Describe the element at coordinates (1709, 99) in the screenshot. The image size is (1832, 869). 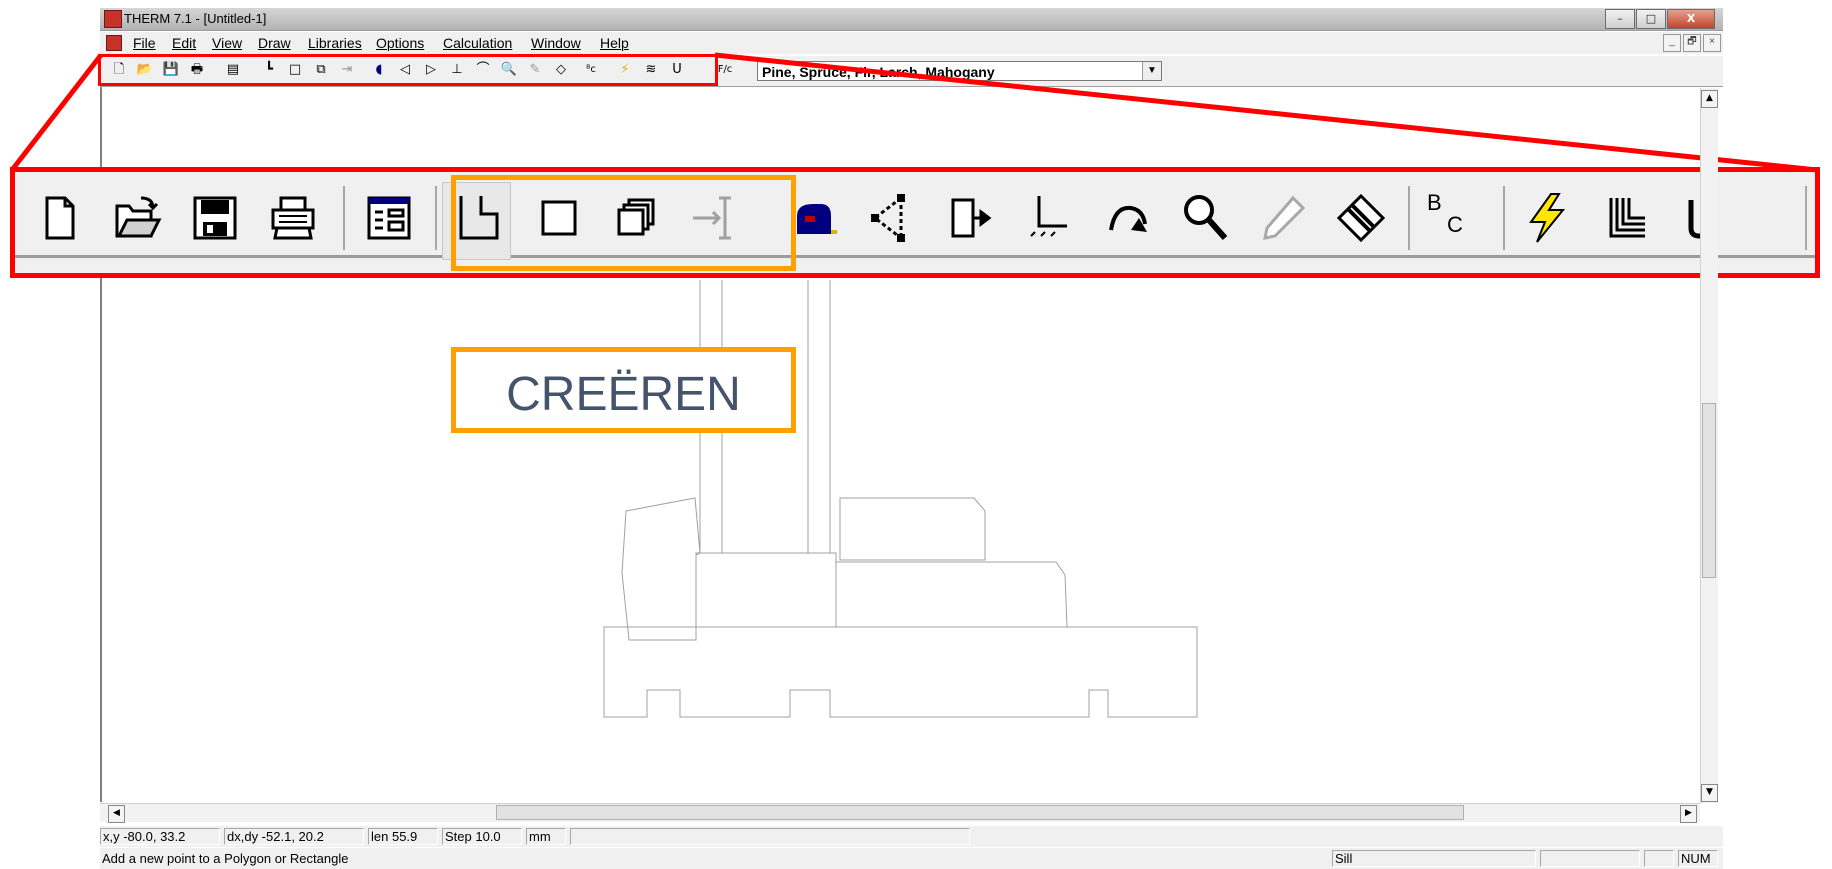
I see `scroll-up-arrow-icon: ▲` at that location.